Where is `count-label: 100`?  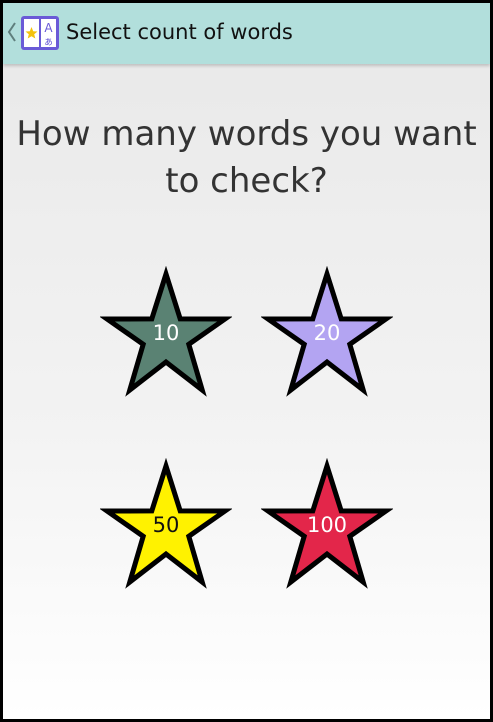
count-label: 100 is located at coordinates (327, 525).